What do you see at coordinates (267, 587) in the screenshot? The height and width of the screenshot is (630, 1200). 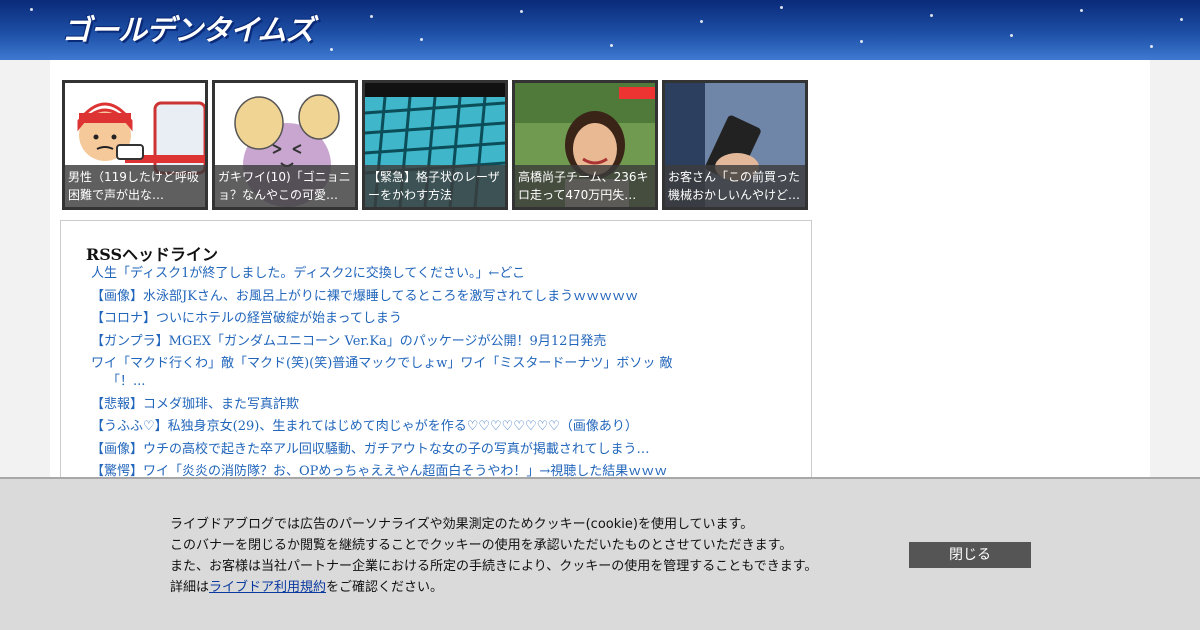 I see `terms-link: ライブドア利用規約` at bounding box center [267, 587].